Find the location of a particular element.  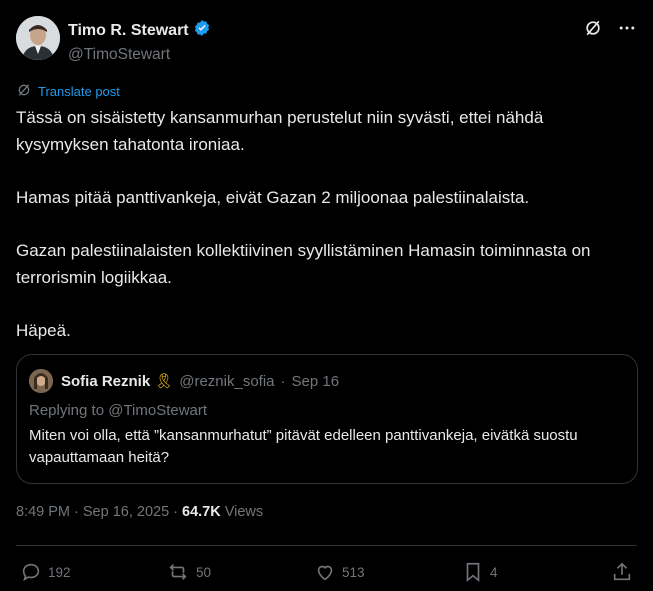

bookmark-count: 4 is located at coordinates (494, 572).